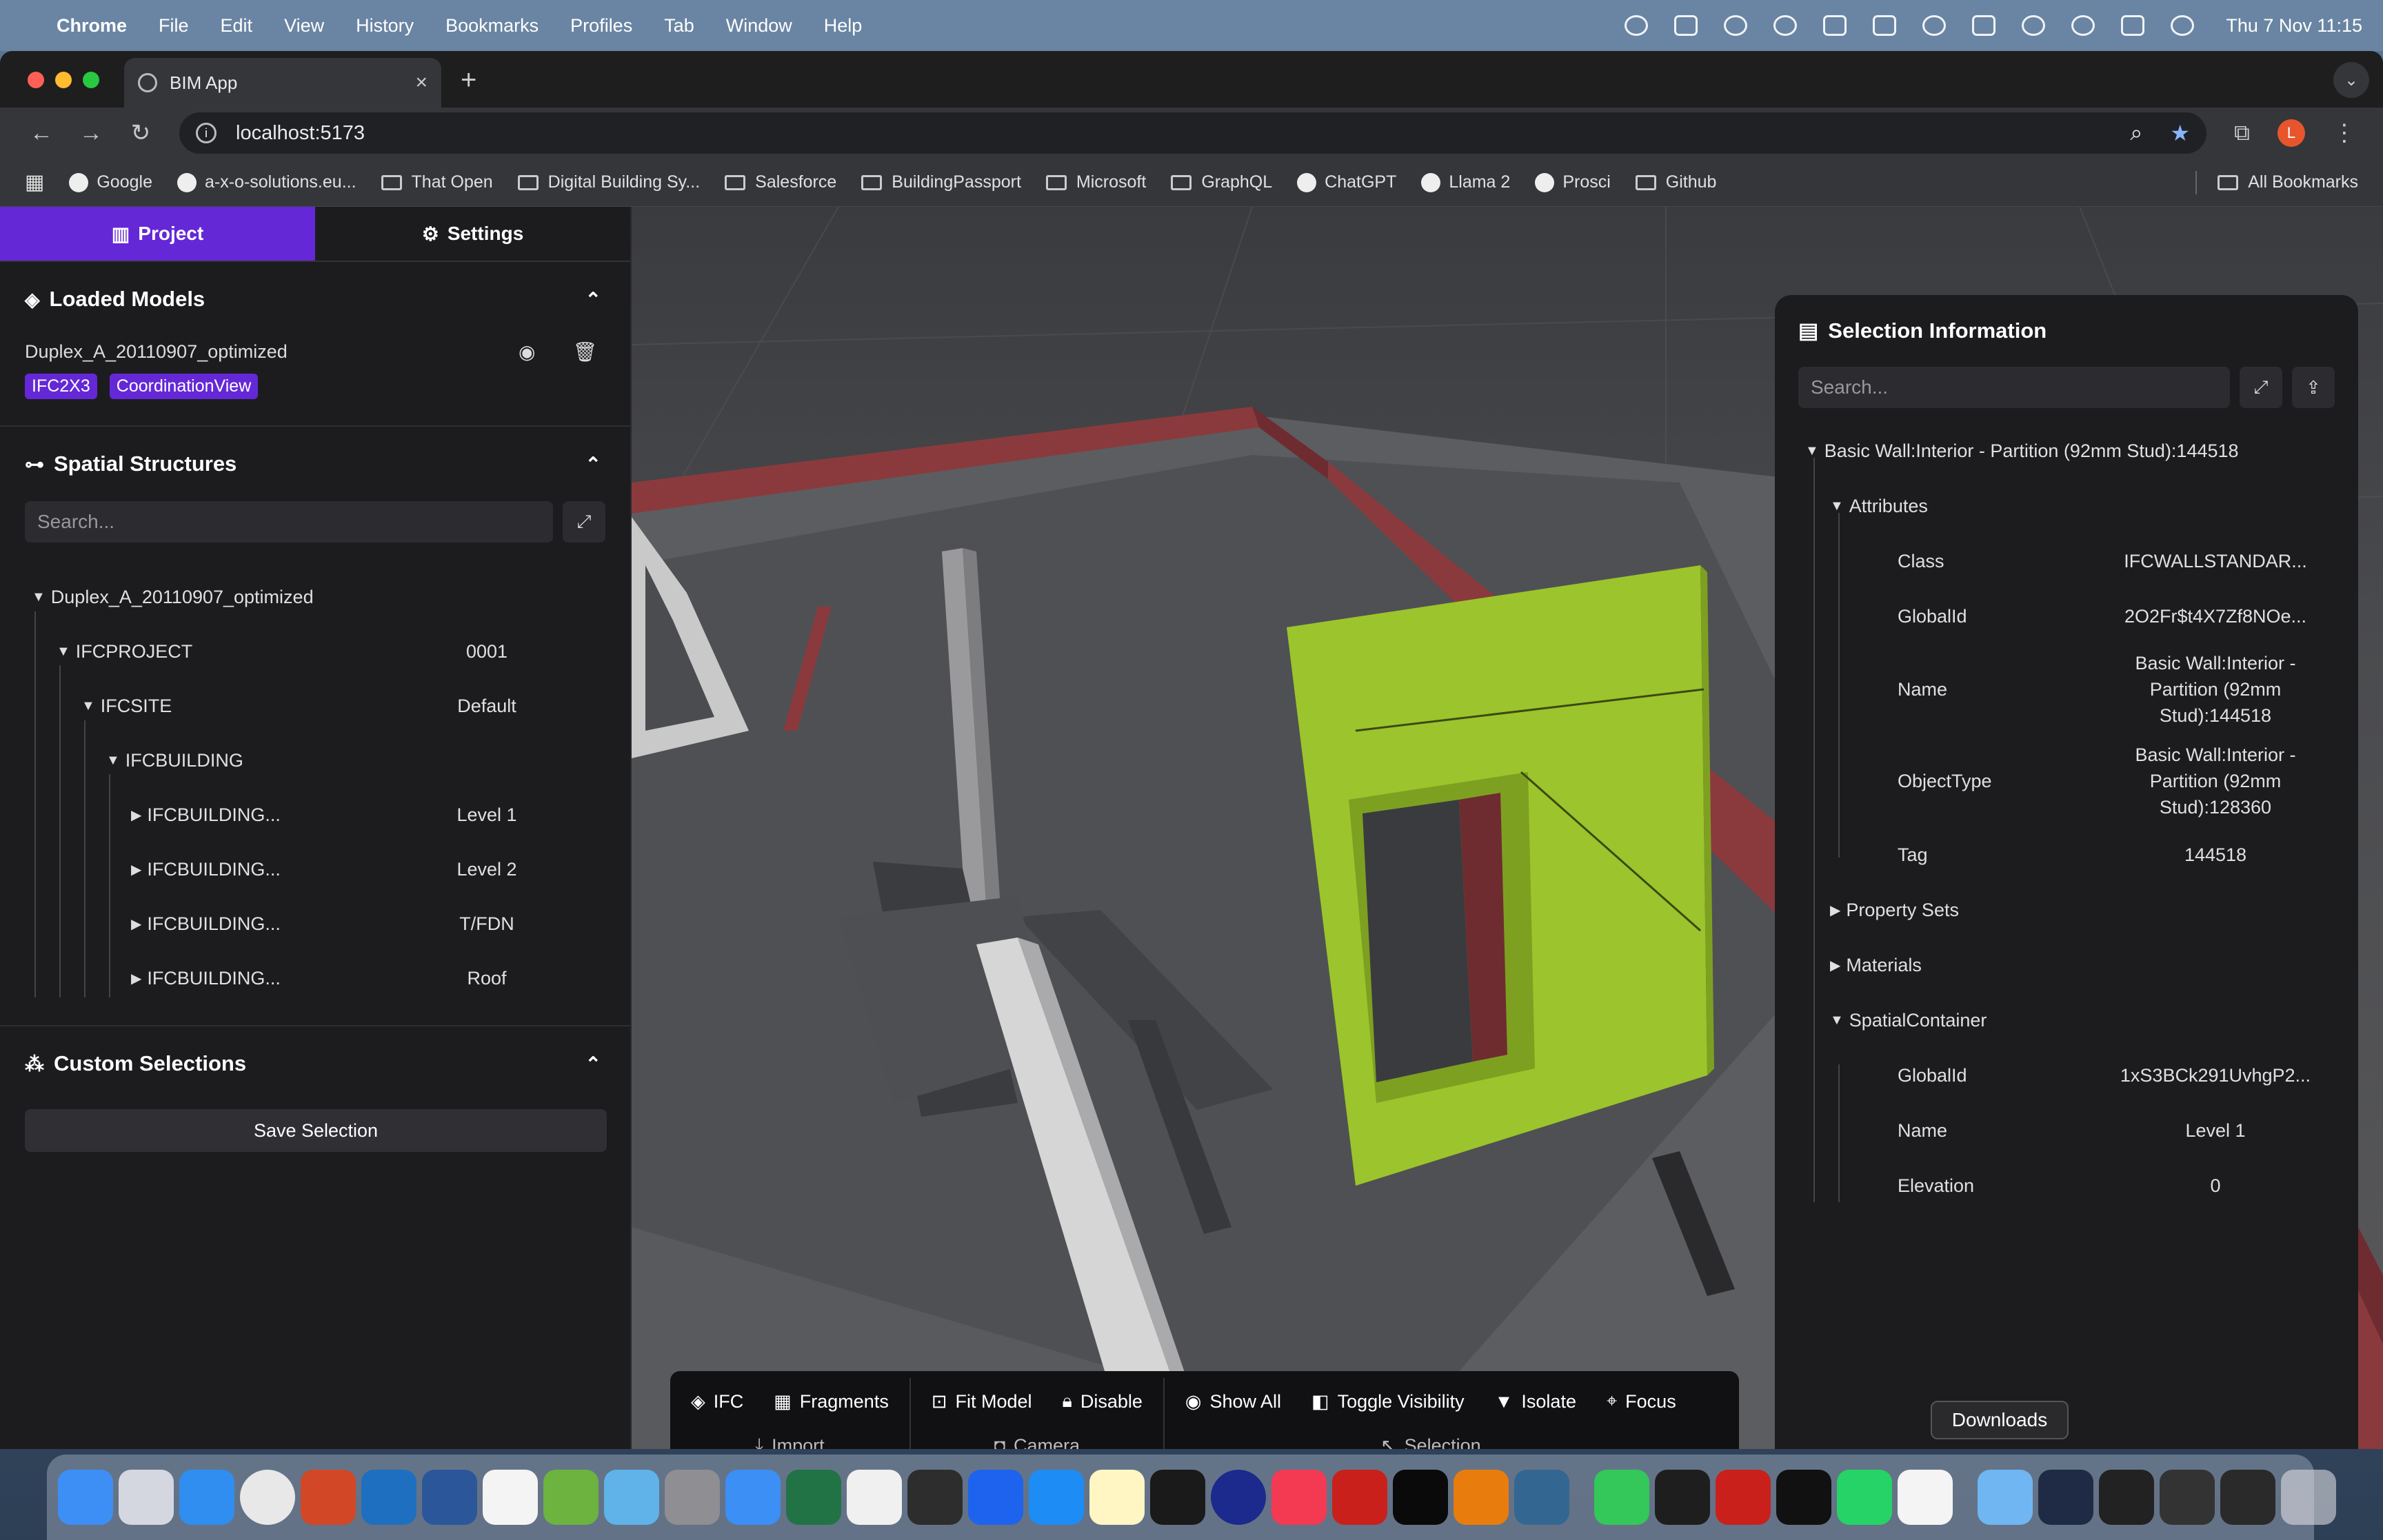 This screenshot has width=2383, height=1540. What do you see at coordinates (315, 1064) in the screenshot?
I see `custom-selections-header: ⁂ Custom Selections ⌃` at bounding box center [315, 1064].